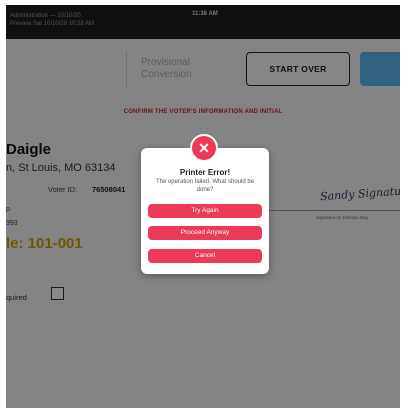  Describe the element at coordinates (205, 233) in the screenshot. I see `proceed-anyway-button: Proceed Anyway` at that location.